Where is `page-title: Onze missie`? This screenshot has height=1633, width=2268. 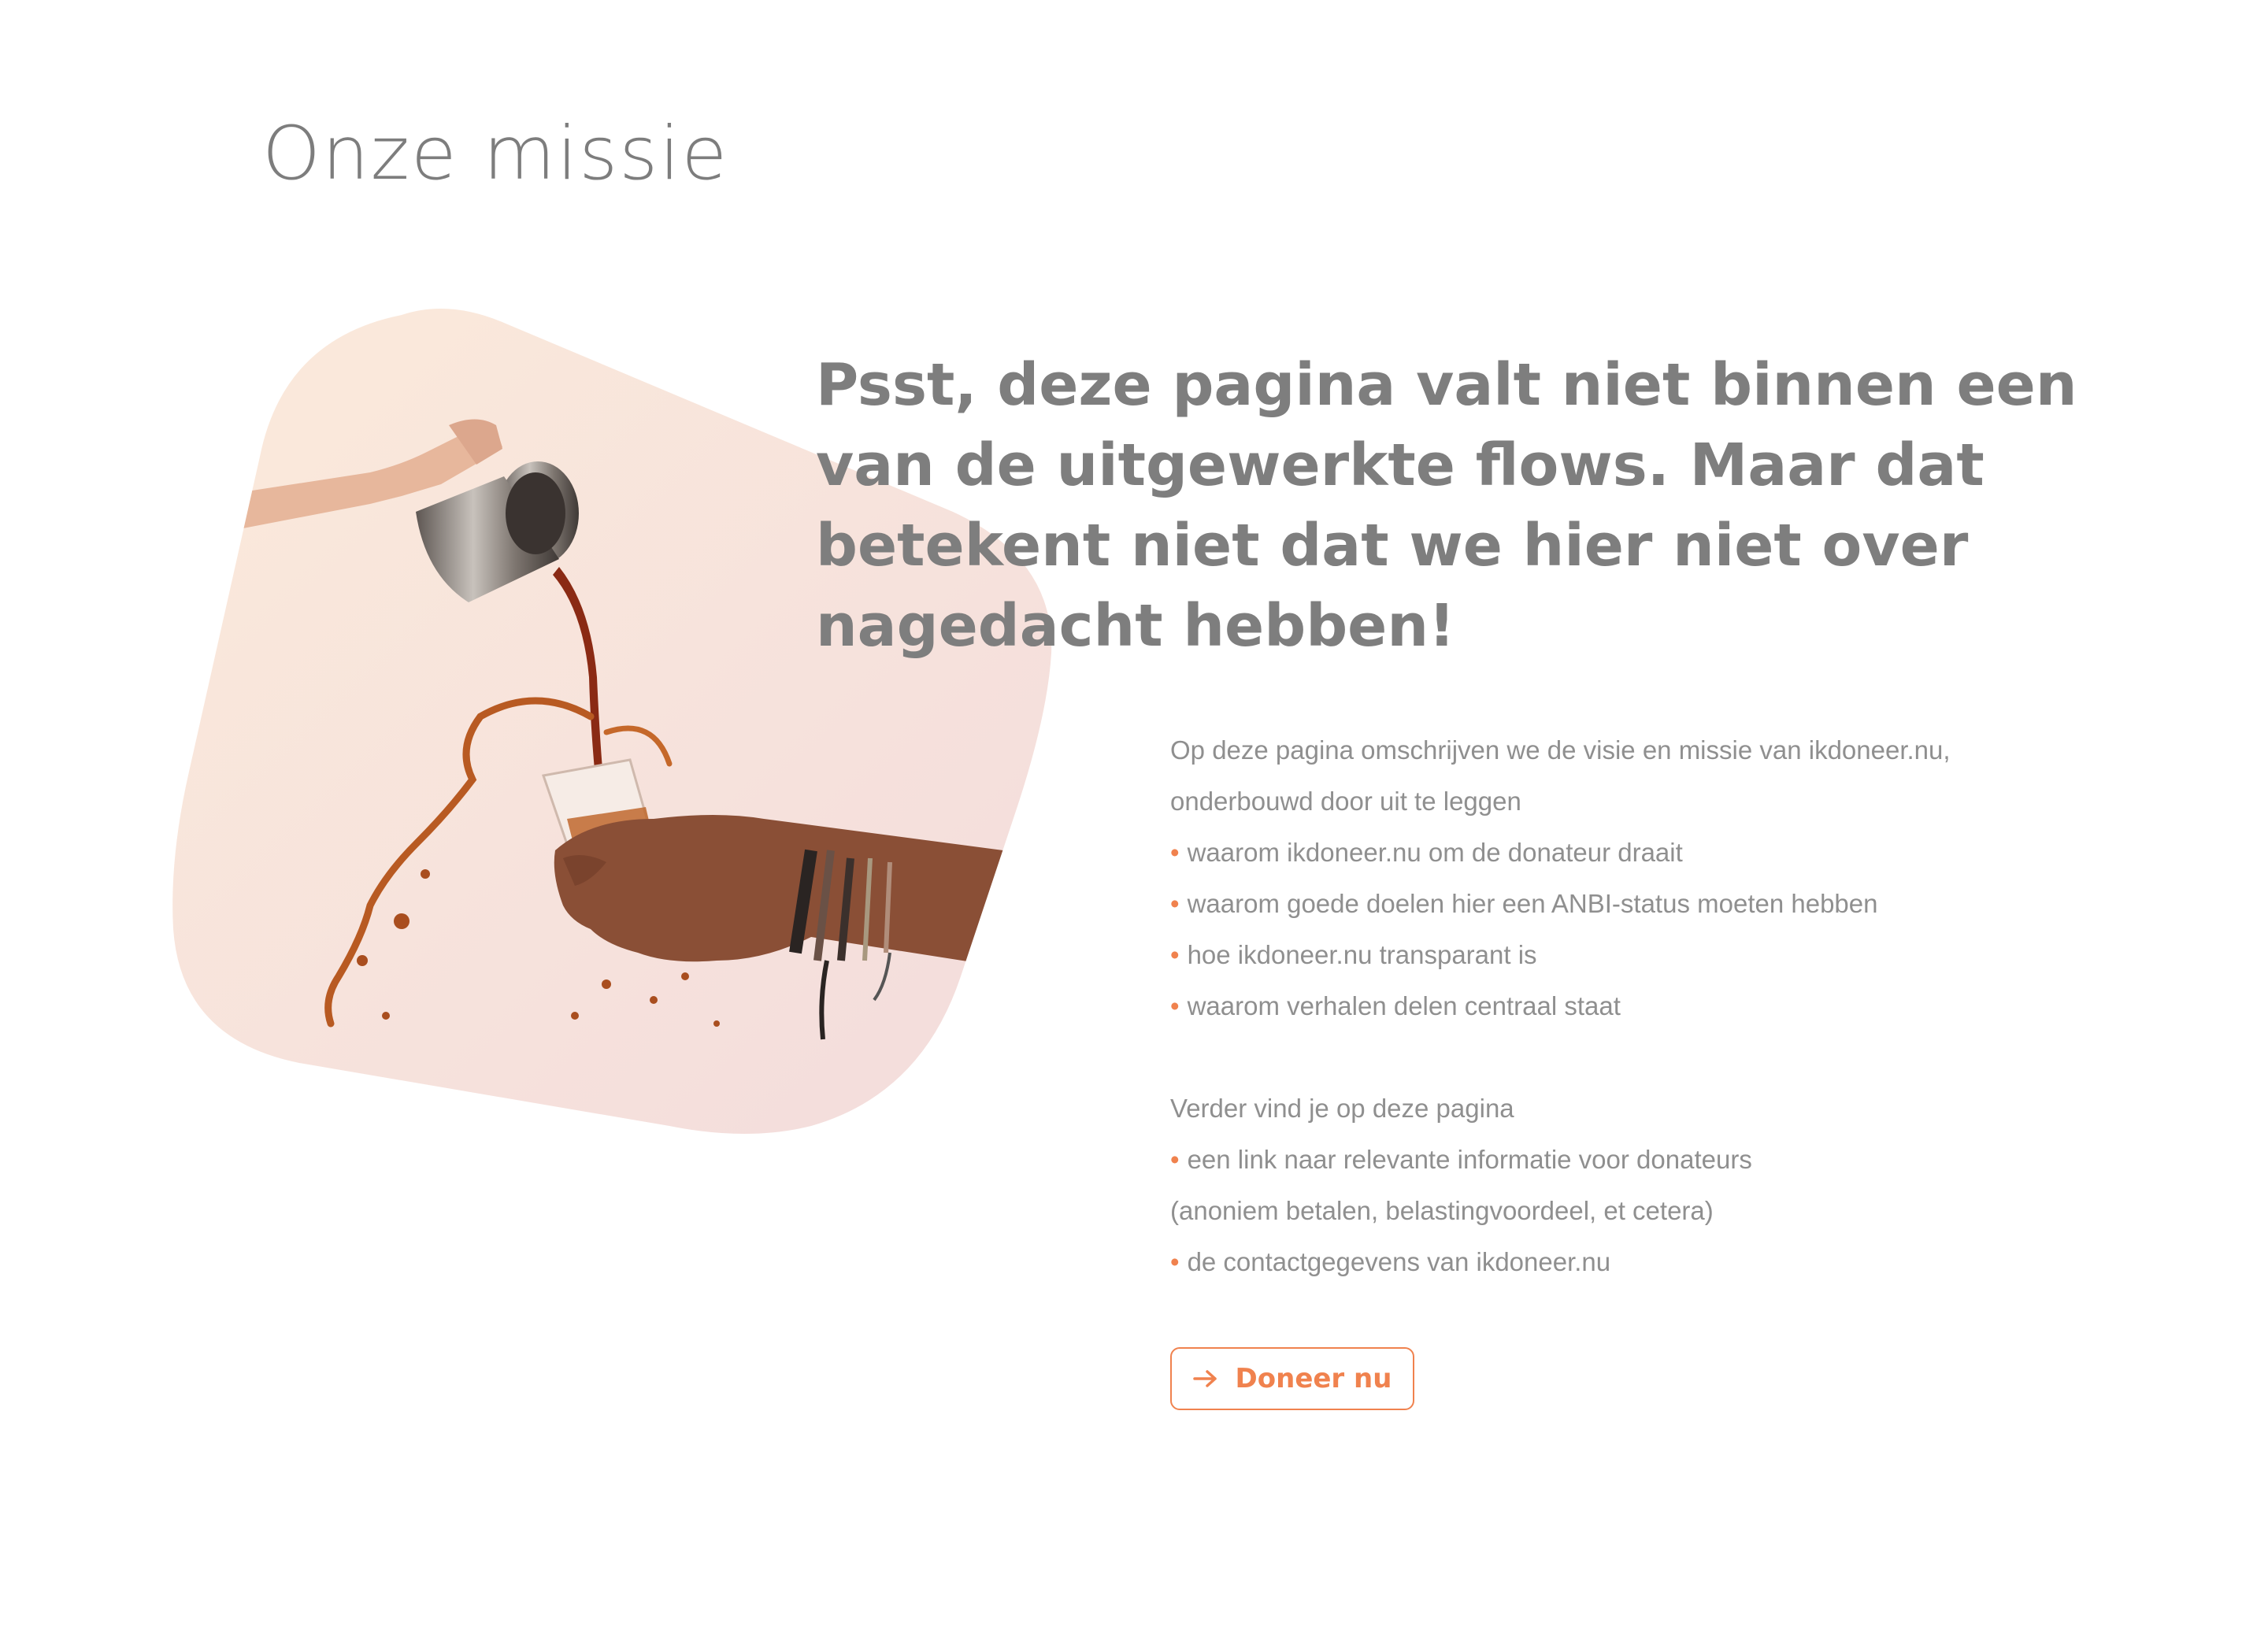
page-title: Onze missie is located at coordinates (495, 154).